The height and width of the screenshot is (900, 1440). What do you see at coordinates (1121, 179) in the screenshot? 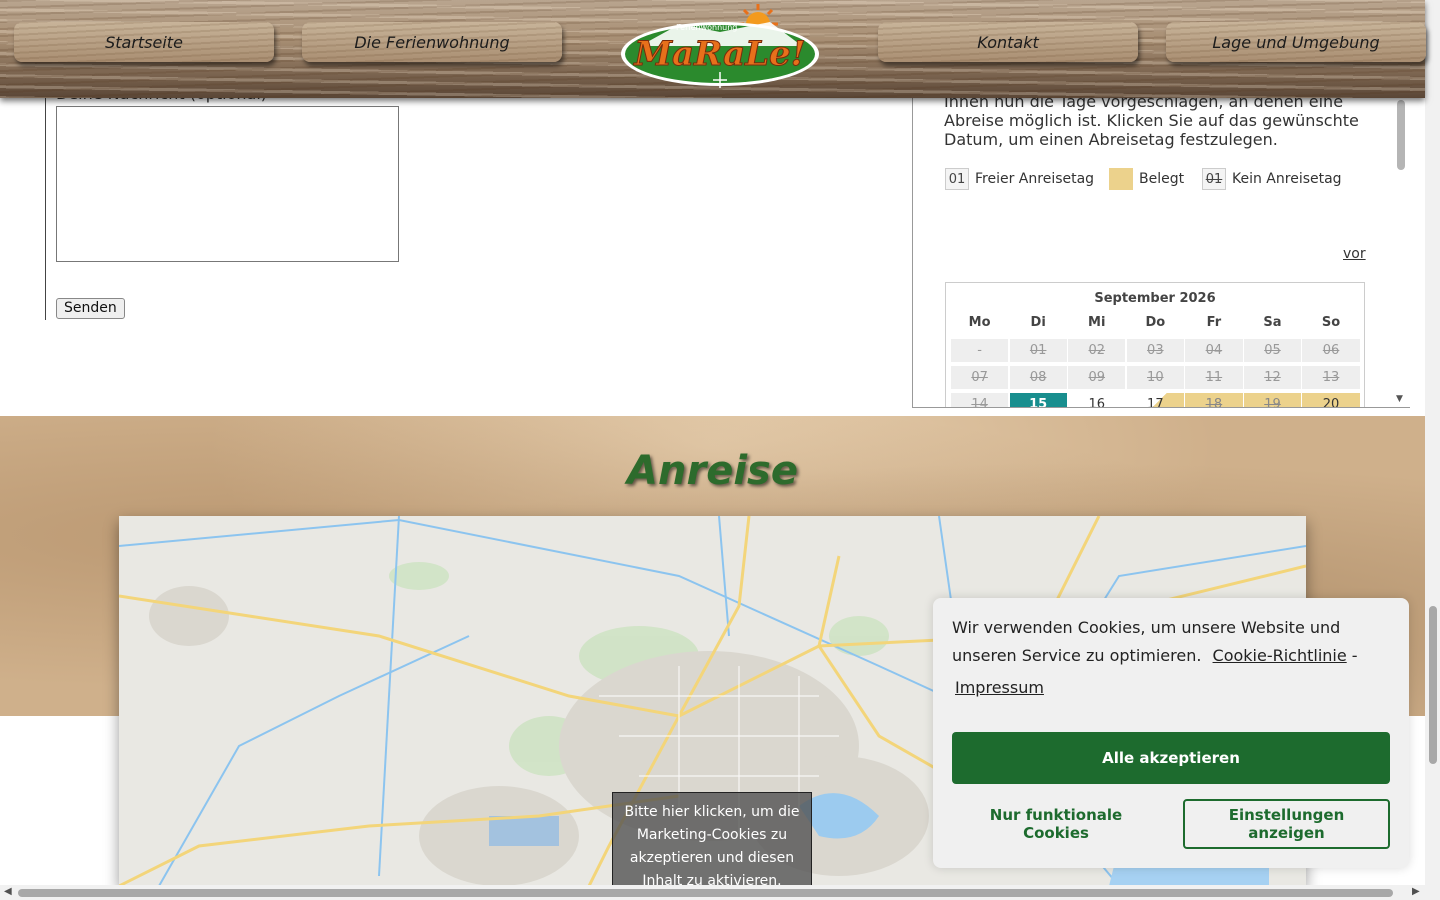
I see `legend-booked-swatch` at bounding box center [1121, 179].